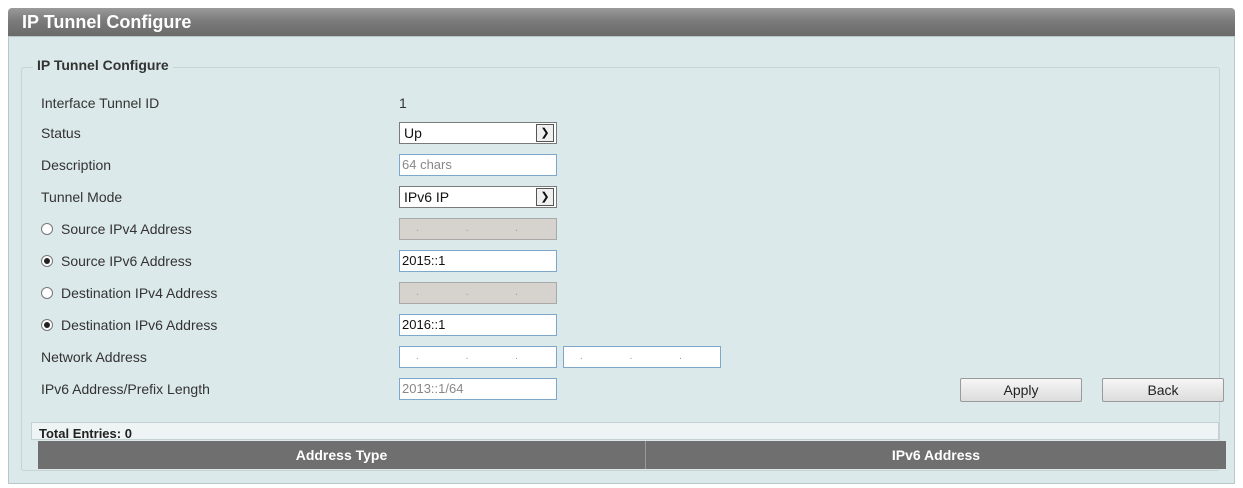 This screenshot has height=488, width=1243. I want to click on network-mask-value: . . ., so click(642, 356).